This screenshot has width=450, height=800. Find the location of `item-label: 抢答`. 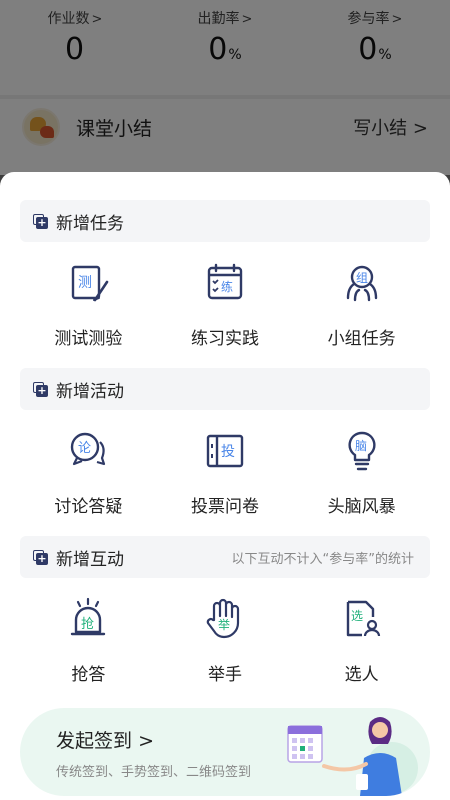

item-label: 抢答 is located at coordinates (88, 675).